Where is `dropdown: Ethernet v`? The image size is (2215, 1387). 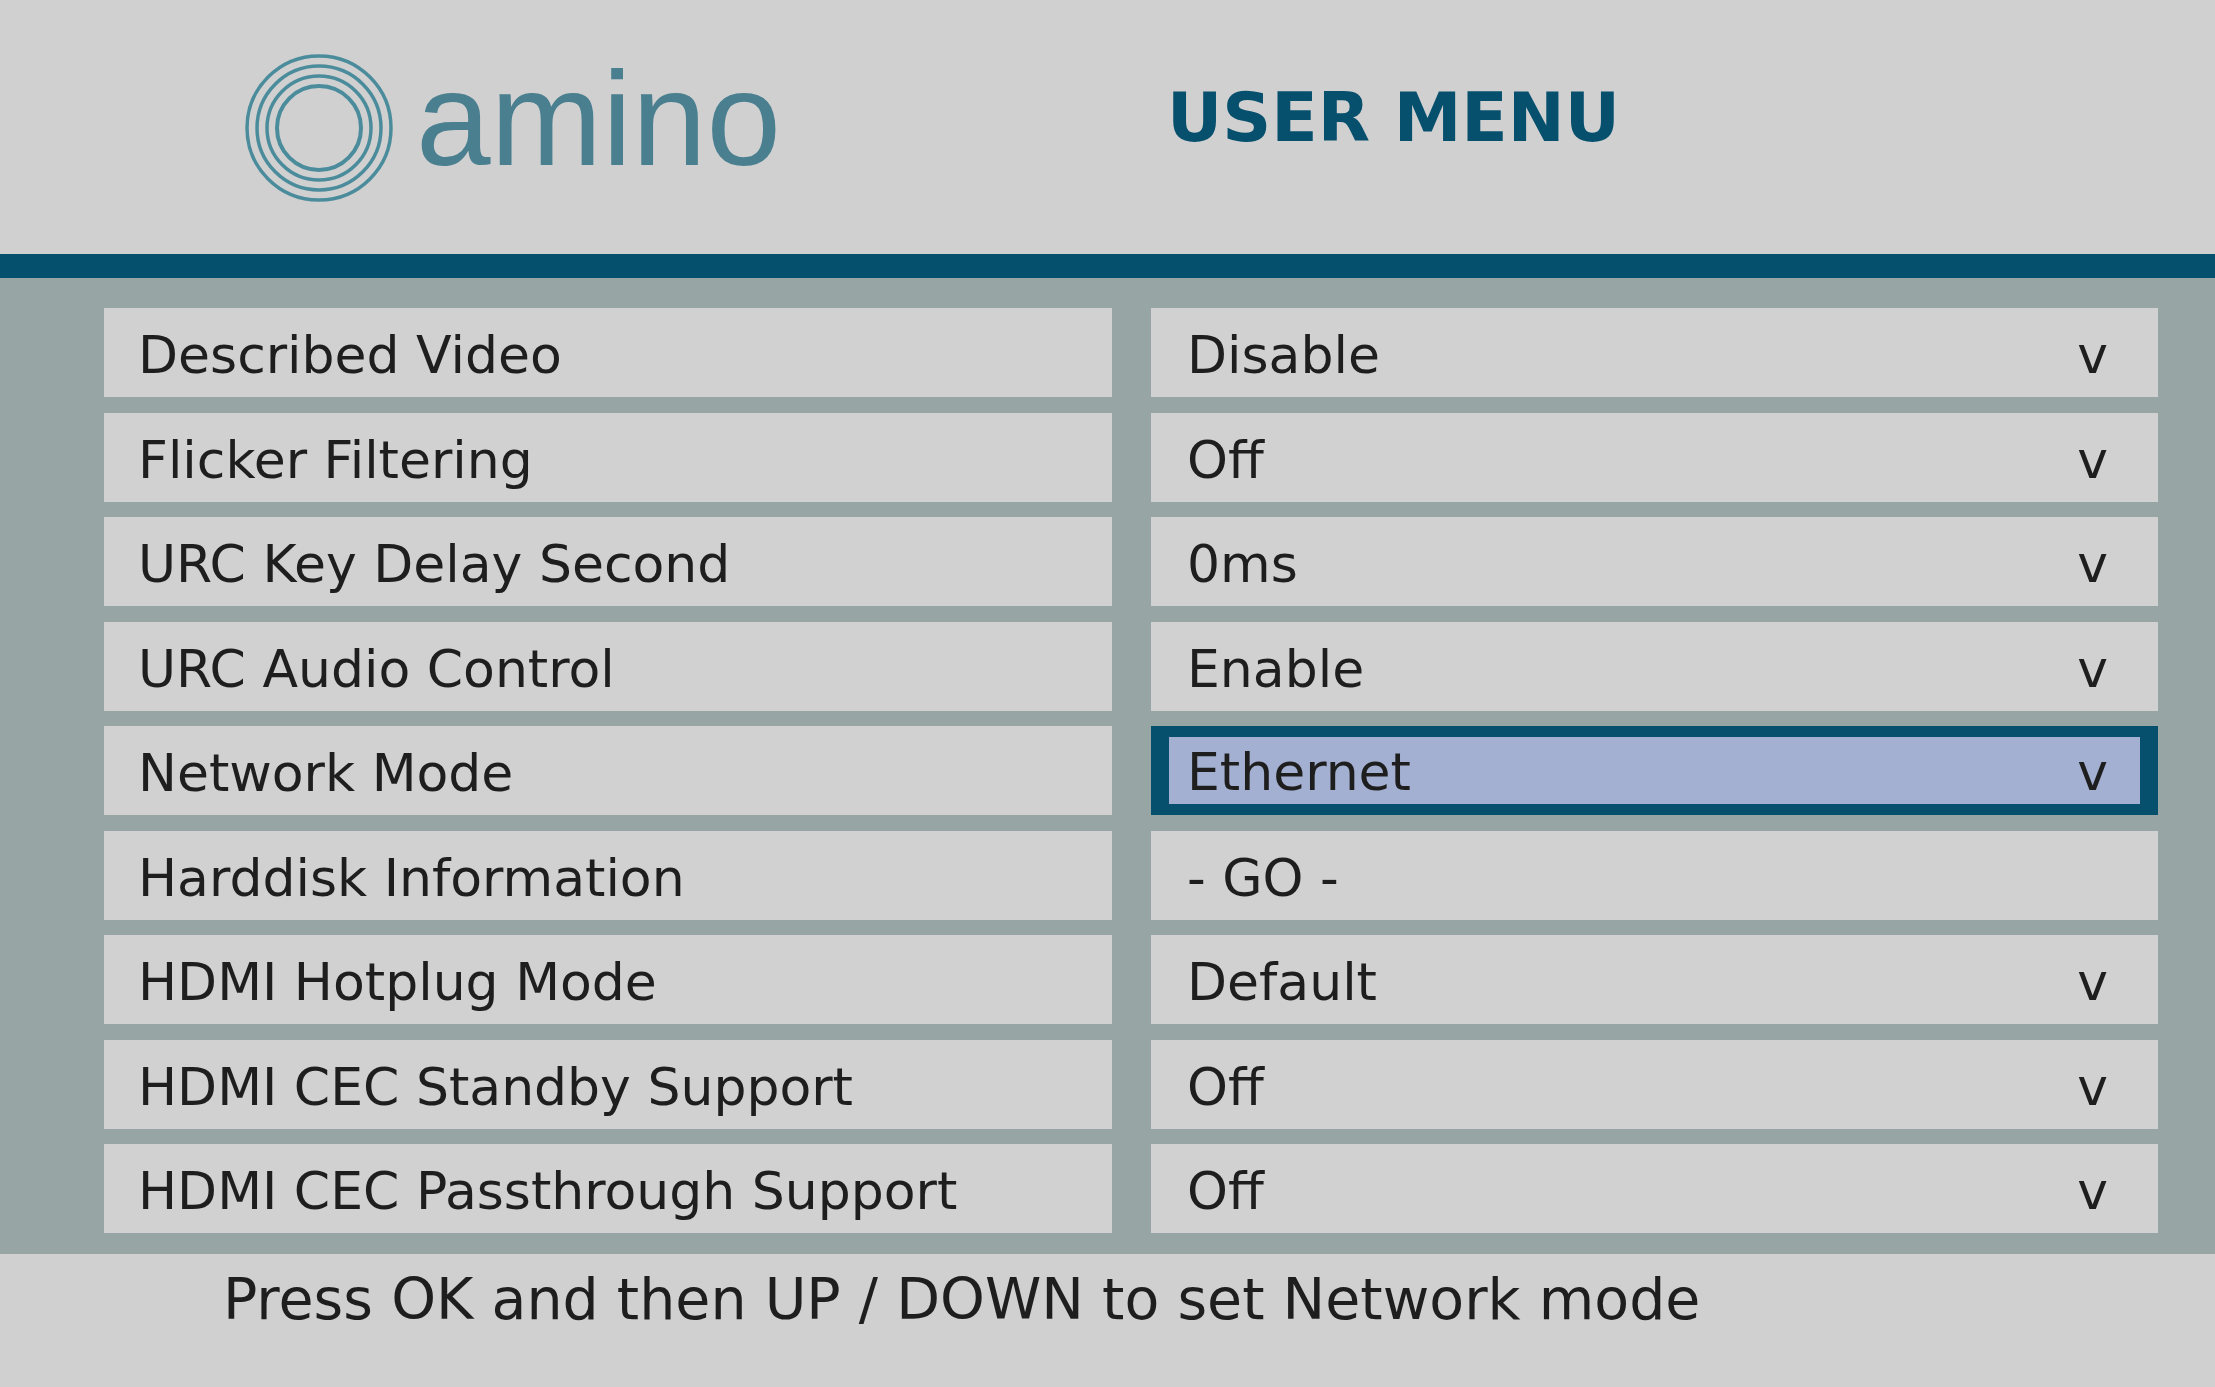 dropdown: Ethernet v is located at coordinates (1654, 770).